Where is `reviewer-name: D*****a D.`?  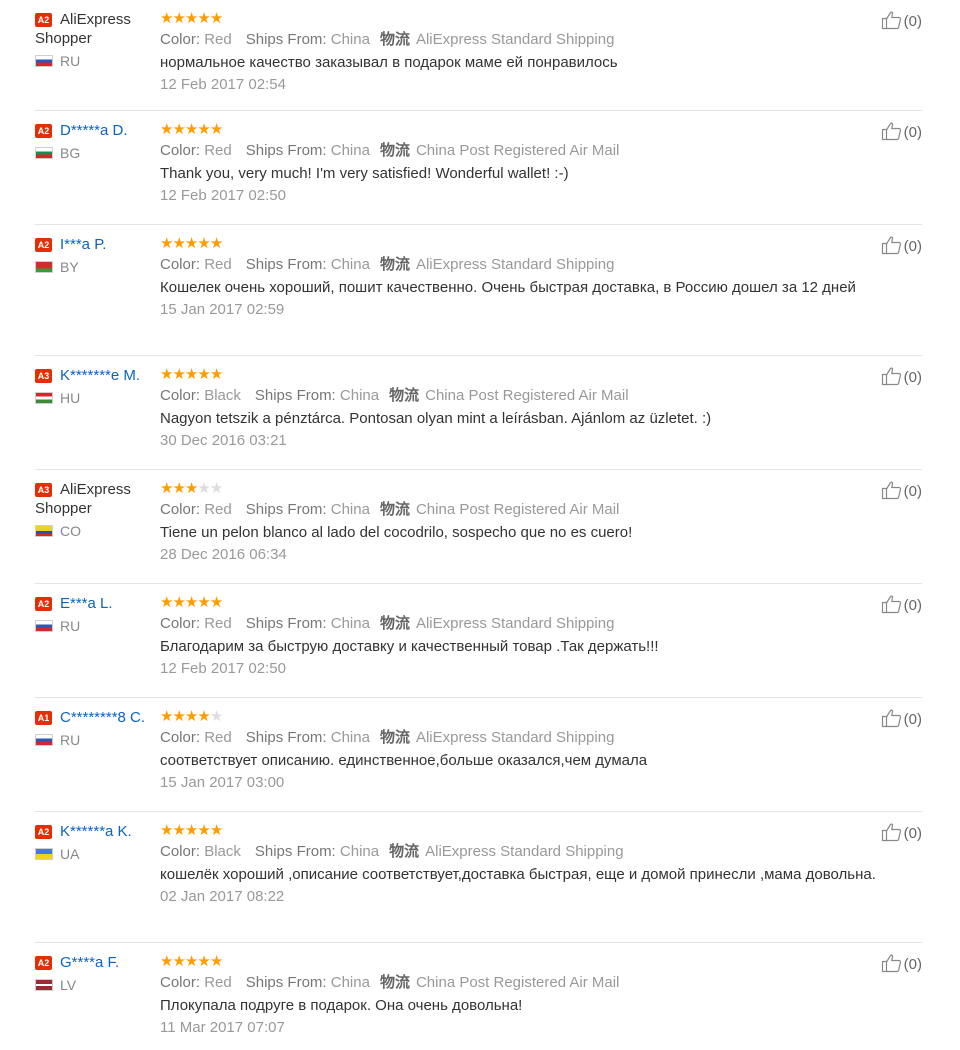
reviewer-name: D*****a D. is located at coordinates (94, 130).